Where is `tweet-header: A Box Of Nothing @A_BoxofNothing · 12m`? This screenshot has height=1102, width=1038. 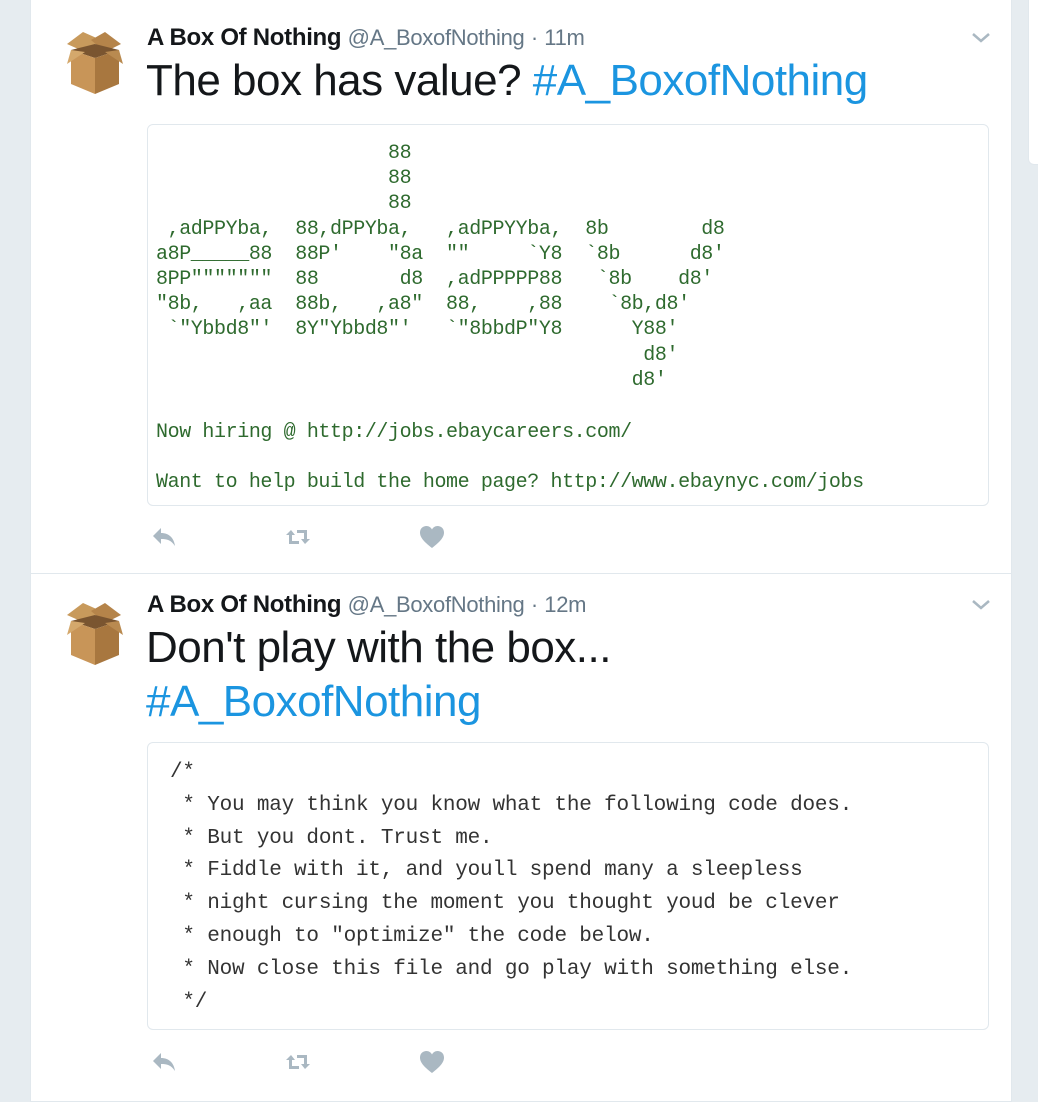
tweet-header: A Box Of Nothing @A_BoxofNothing · 12m is located at coordinates (366, 605).